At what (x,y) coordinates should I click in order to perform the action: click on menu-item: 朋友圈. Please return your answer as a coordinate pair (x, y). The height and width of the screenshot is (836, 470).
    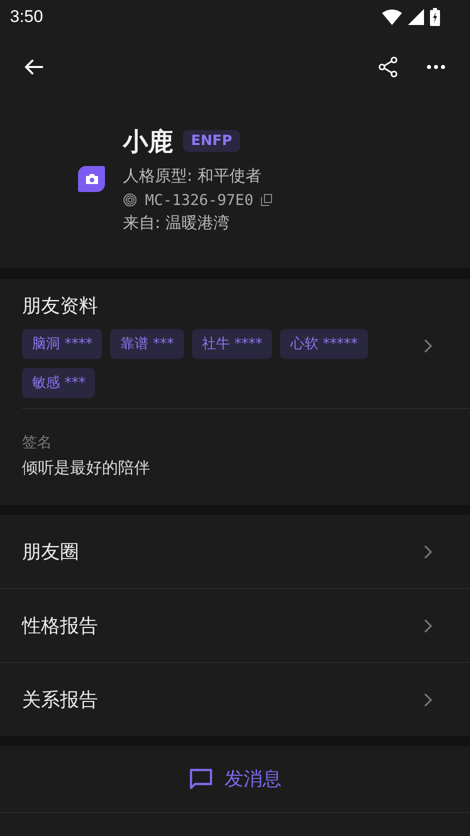
    Looking at the image, I should click on (235, 551).